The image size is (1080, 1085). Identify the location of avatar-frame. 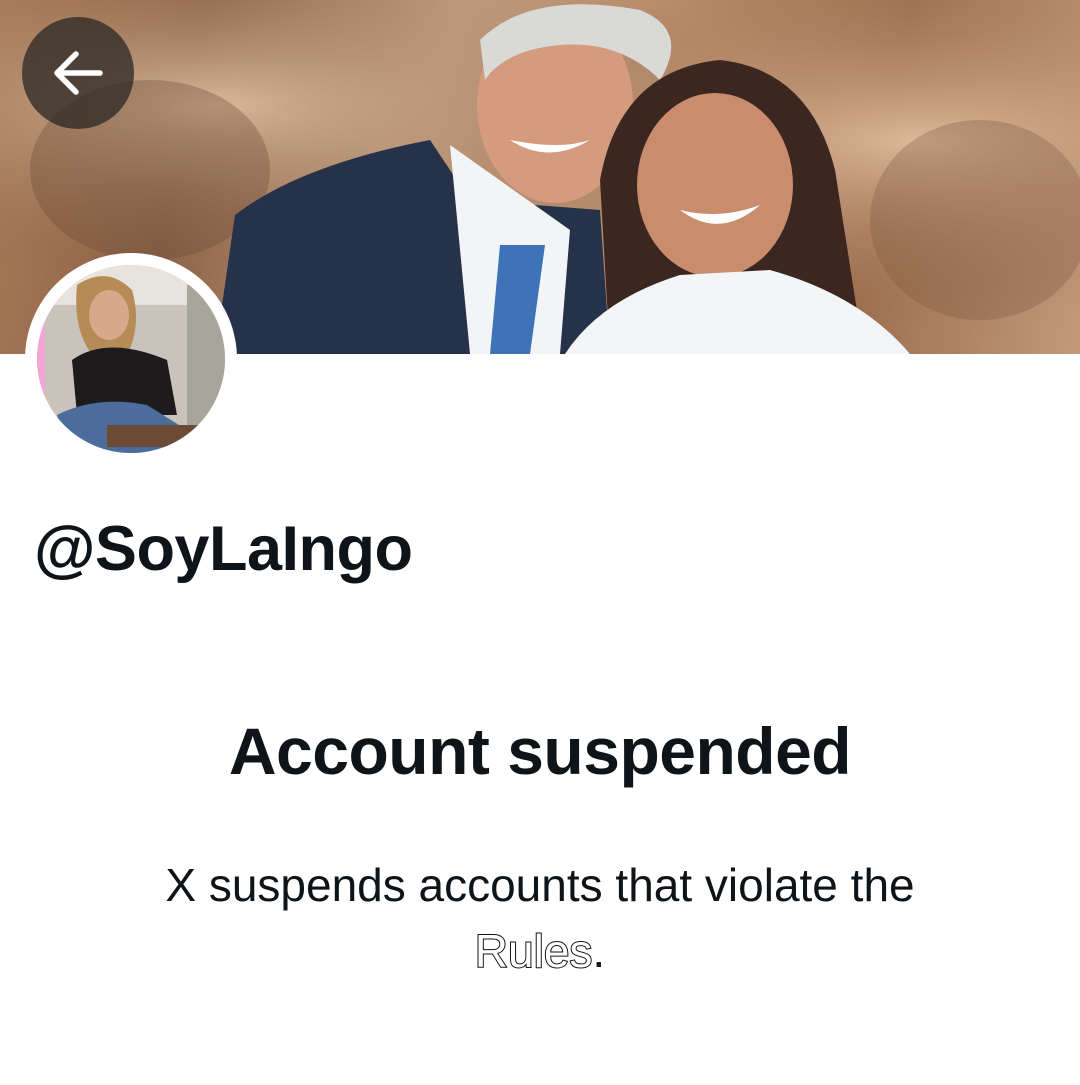
(131, 359).